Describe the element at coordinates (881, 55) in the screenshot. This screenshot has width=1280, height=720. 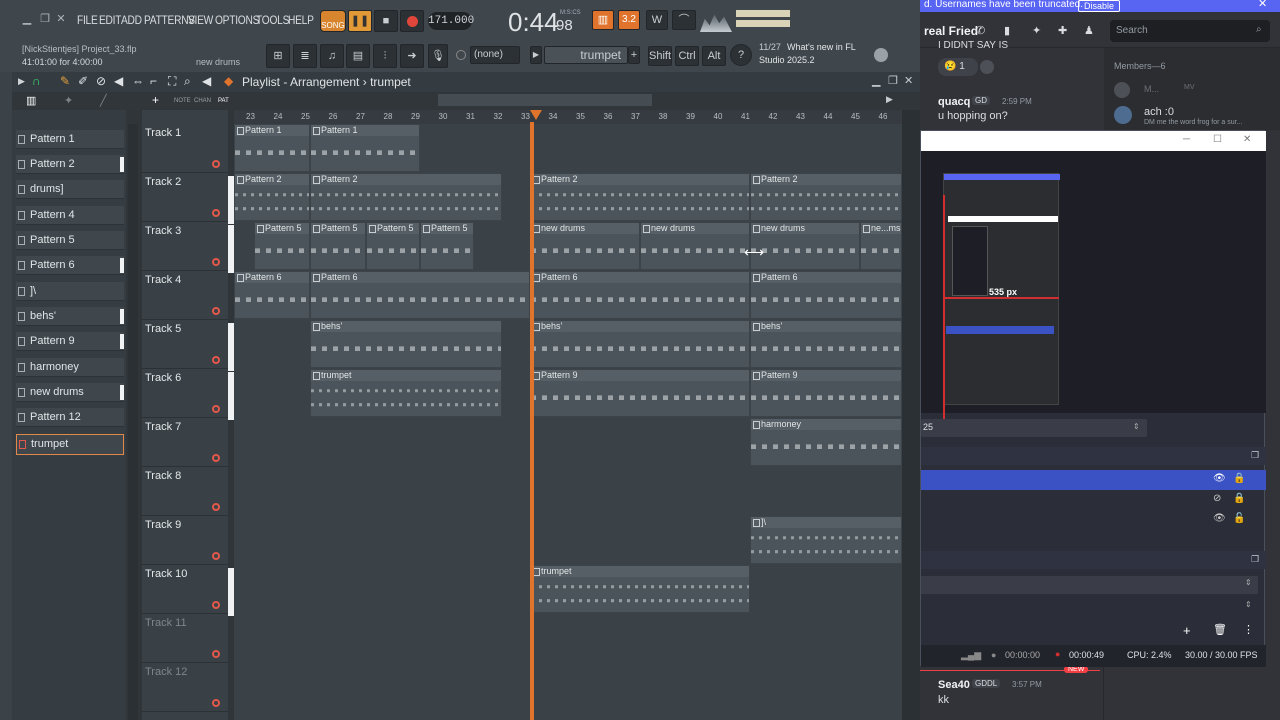
I see `globe-icon` at that location.